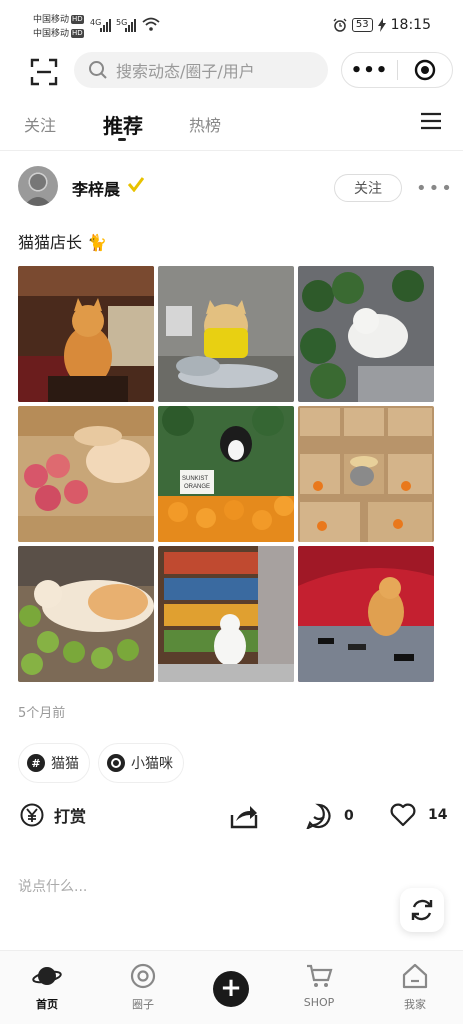 This screenshot has height=1024, width=463. I want to click on tag-cats: # 猫猫, so click(54, 763).